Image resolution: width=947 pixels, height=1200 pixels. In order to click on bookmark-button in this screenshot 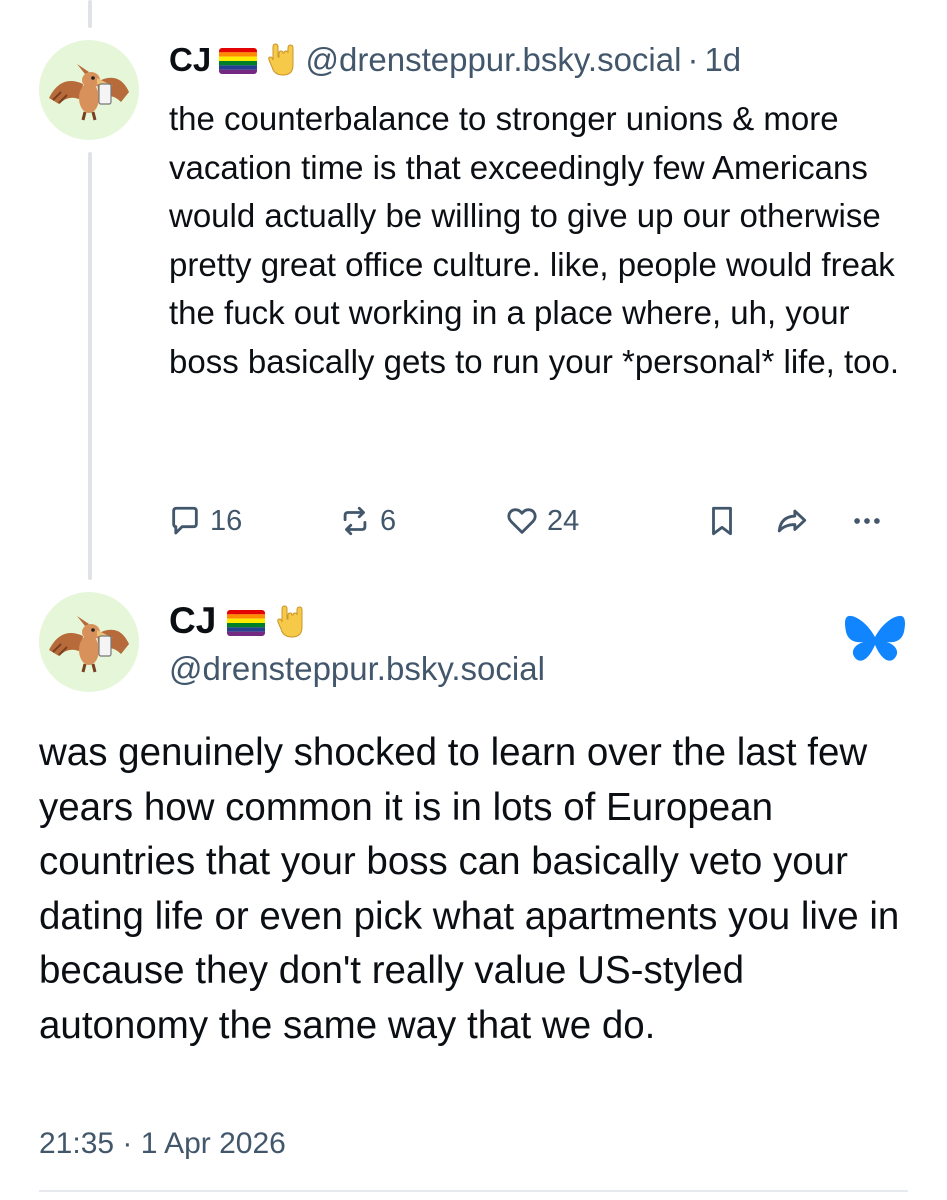, I will do `click(722, 521)`.